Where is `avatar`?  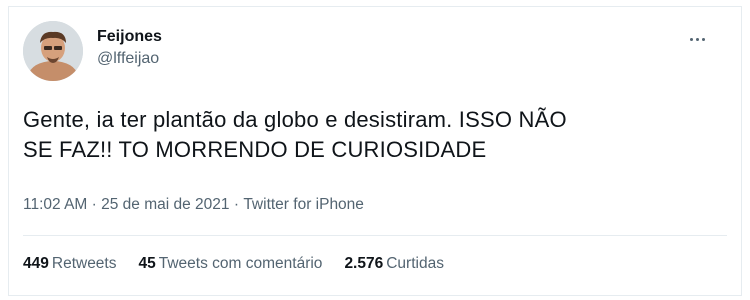 avatar is located at coordinates (53, 51).